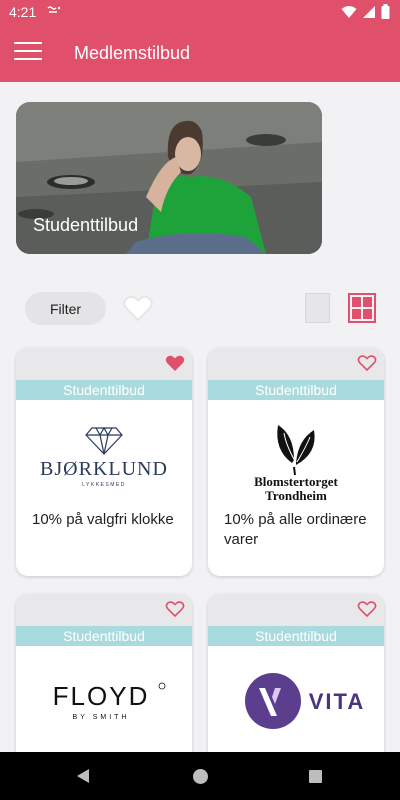 The width and height of the screenshot is (400, 800). I want to click on hamburger-menu-icon, so click(28, 53).